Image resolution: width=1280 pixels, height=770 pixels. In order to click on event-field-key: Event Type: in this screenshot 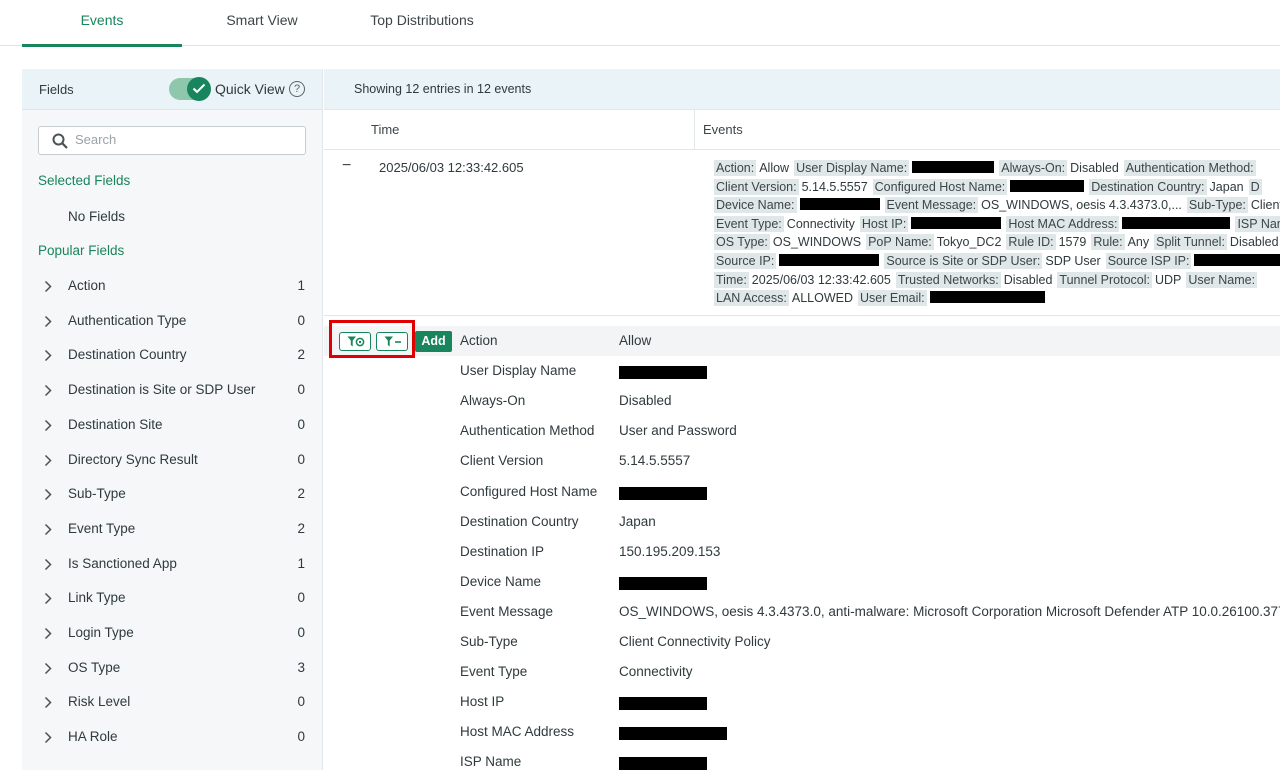, I will do `click(749, 223)`.